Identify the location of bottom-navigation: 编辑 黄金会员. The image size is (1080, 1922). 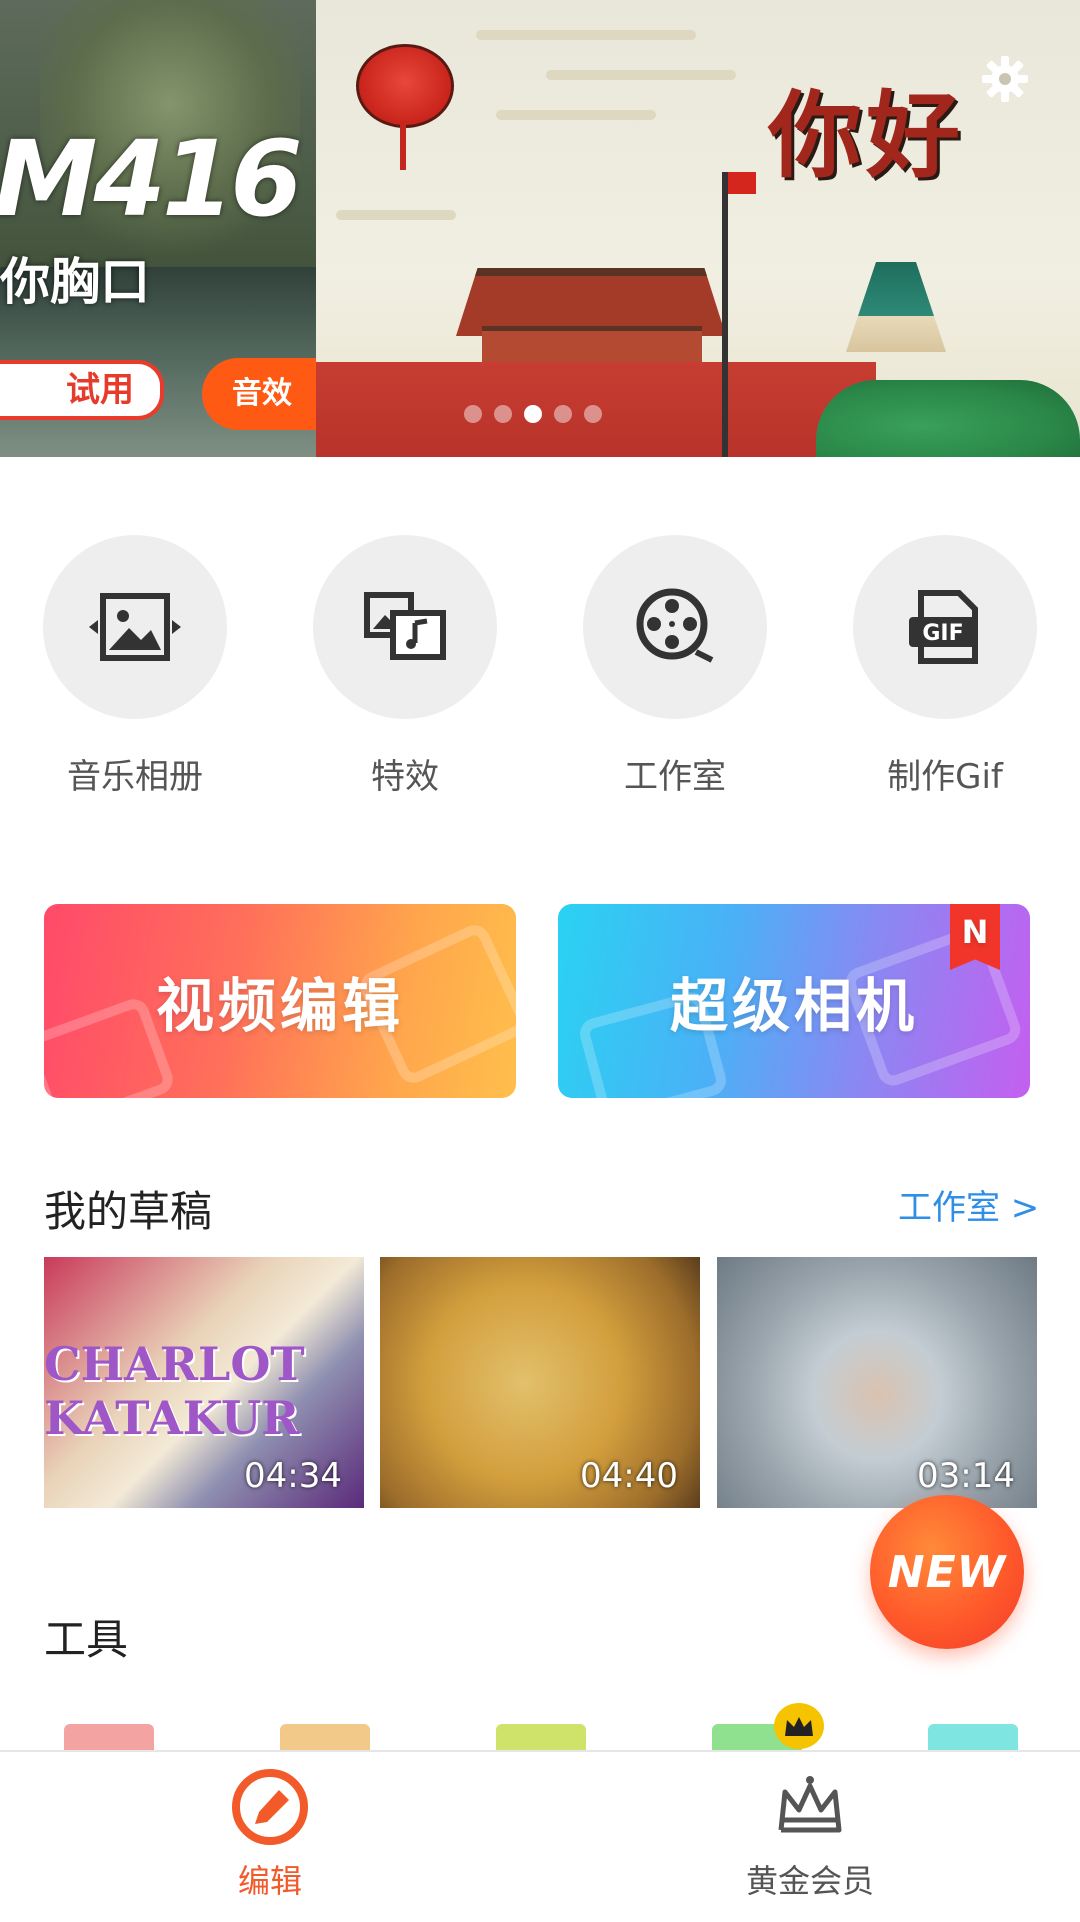
(540, 1836).